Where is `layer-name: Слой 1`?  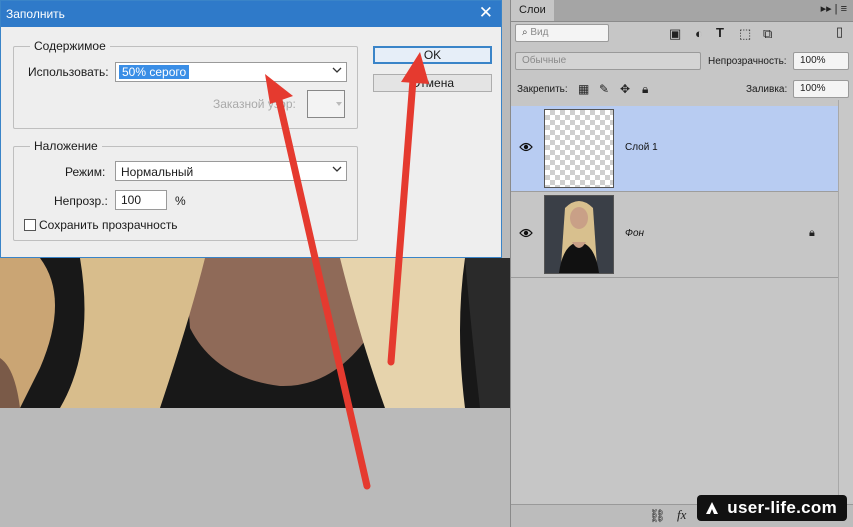 layer-name: Слой 1 is located at coordinates (641, 147).